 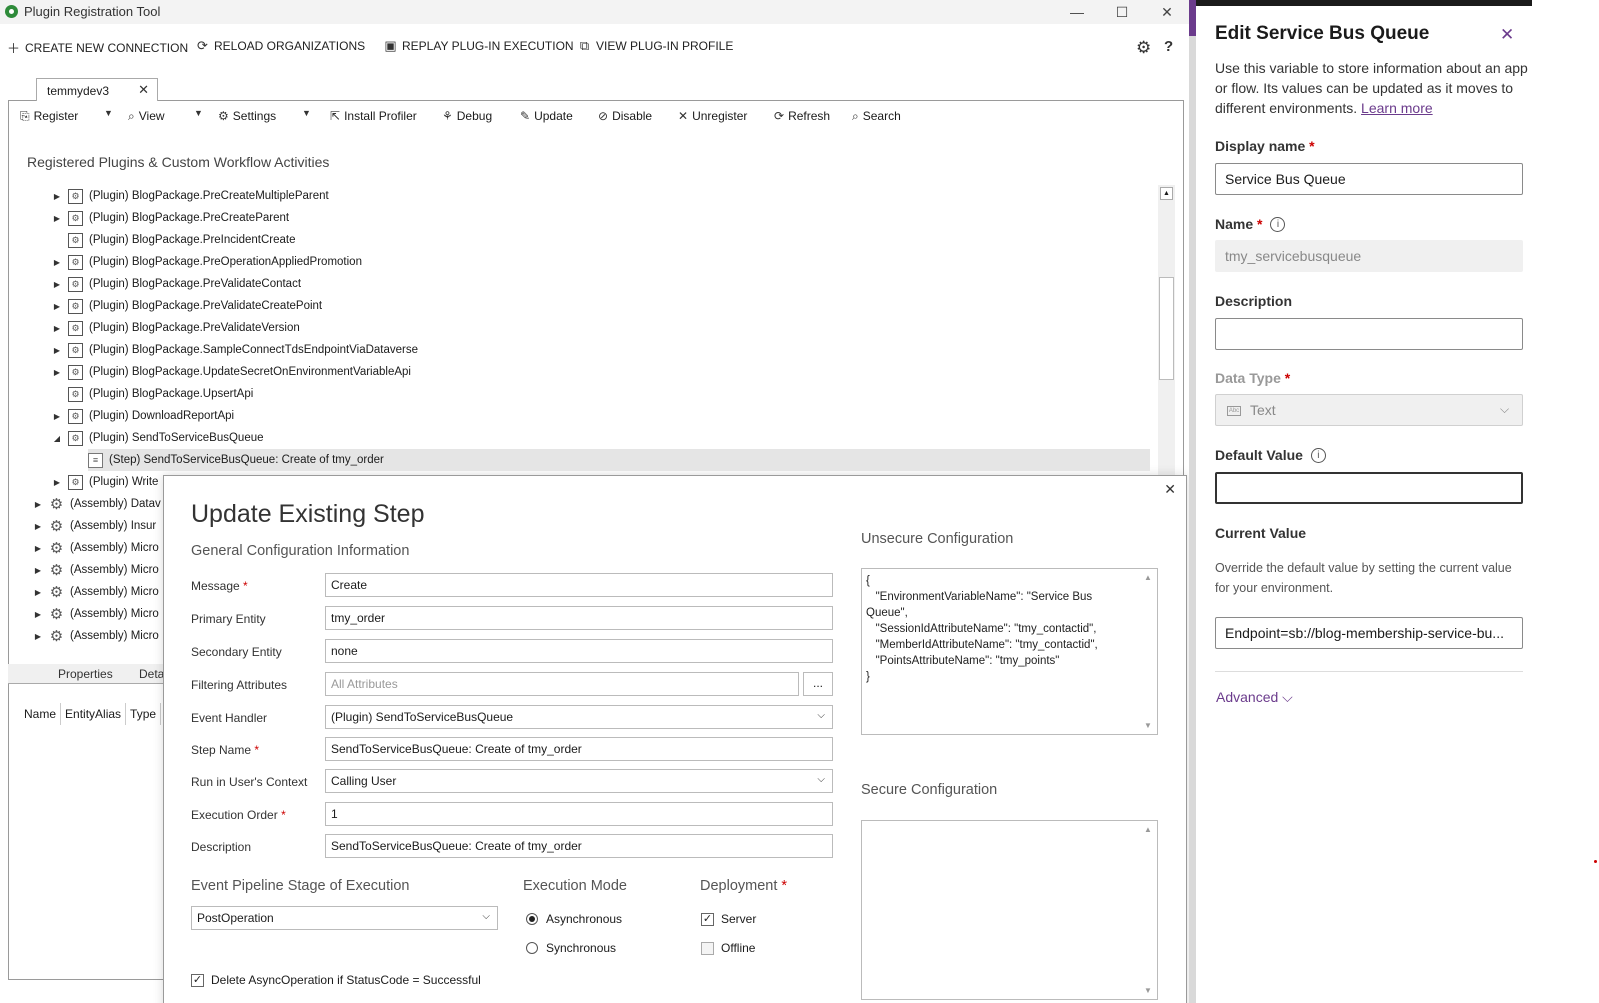 I want to click on view-dropdown-icon: ▼, so click(x=198, y=113).